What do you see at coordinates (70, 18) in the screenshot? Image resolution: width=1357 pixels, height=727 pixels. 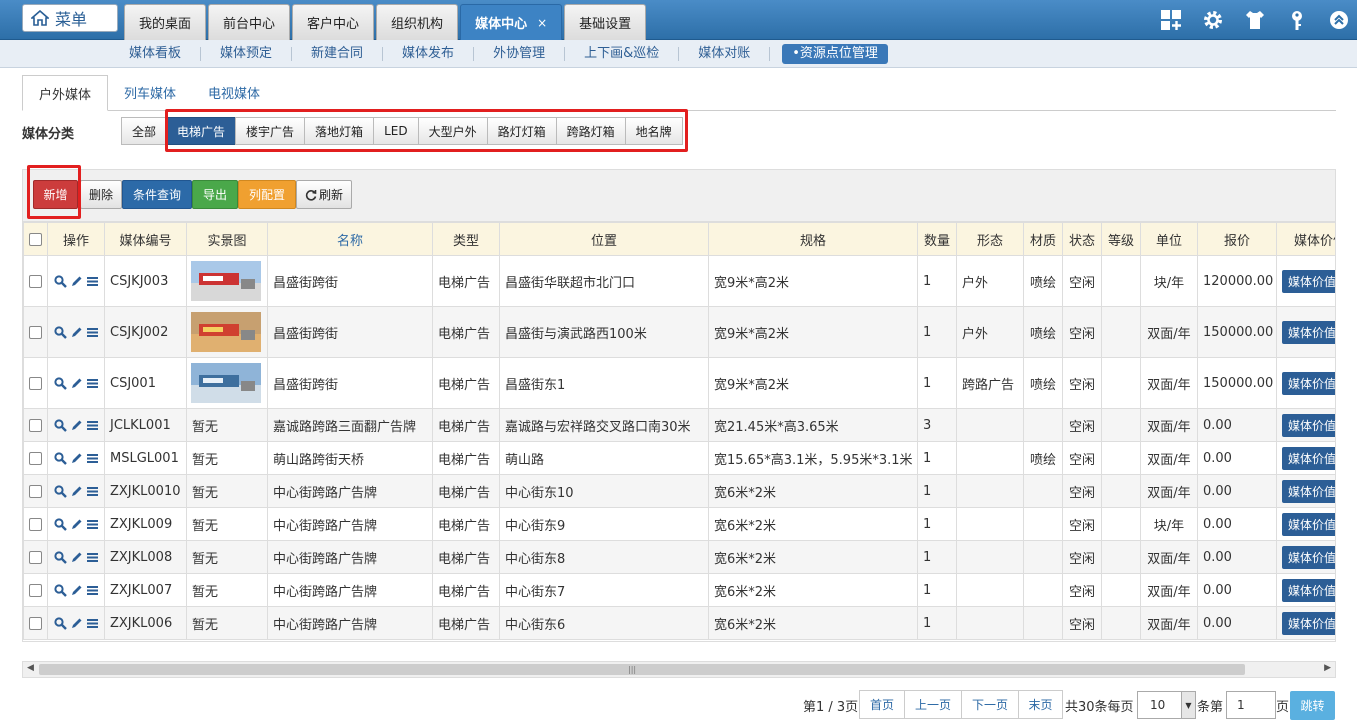 I see `menu-button: 菜单` at bounding box center [70, 18].